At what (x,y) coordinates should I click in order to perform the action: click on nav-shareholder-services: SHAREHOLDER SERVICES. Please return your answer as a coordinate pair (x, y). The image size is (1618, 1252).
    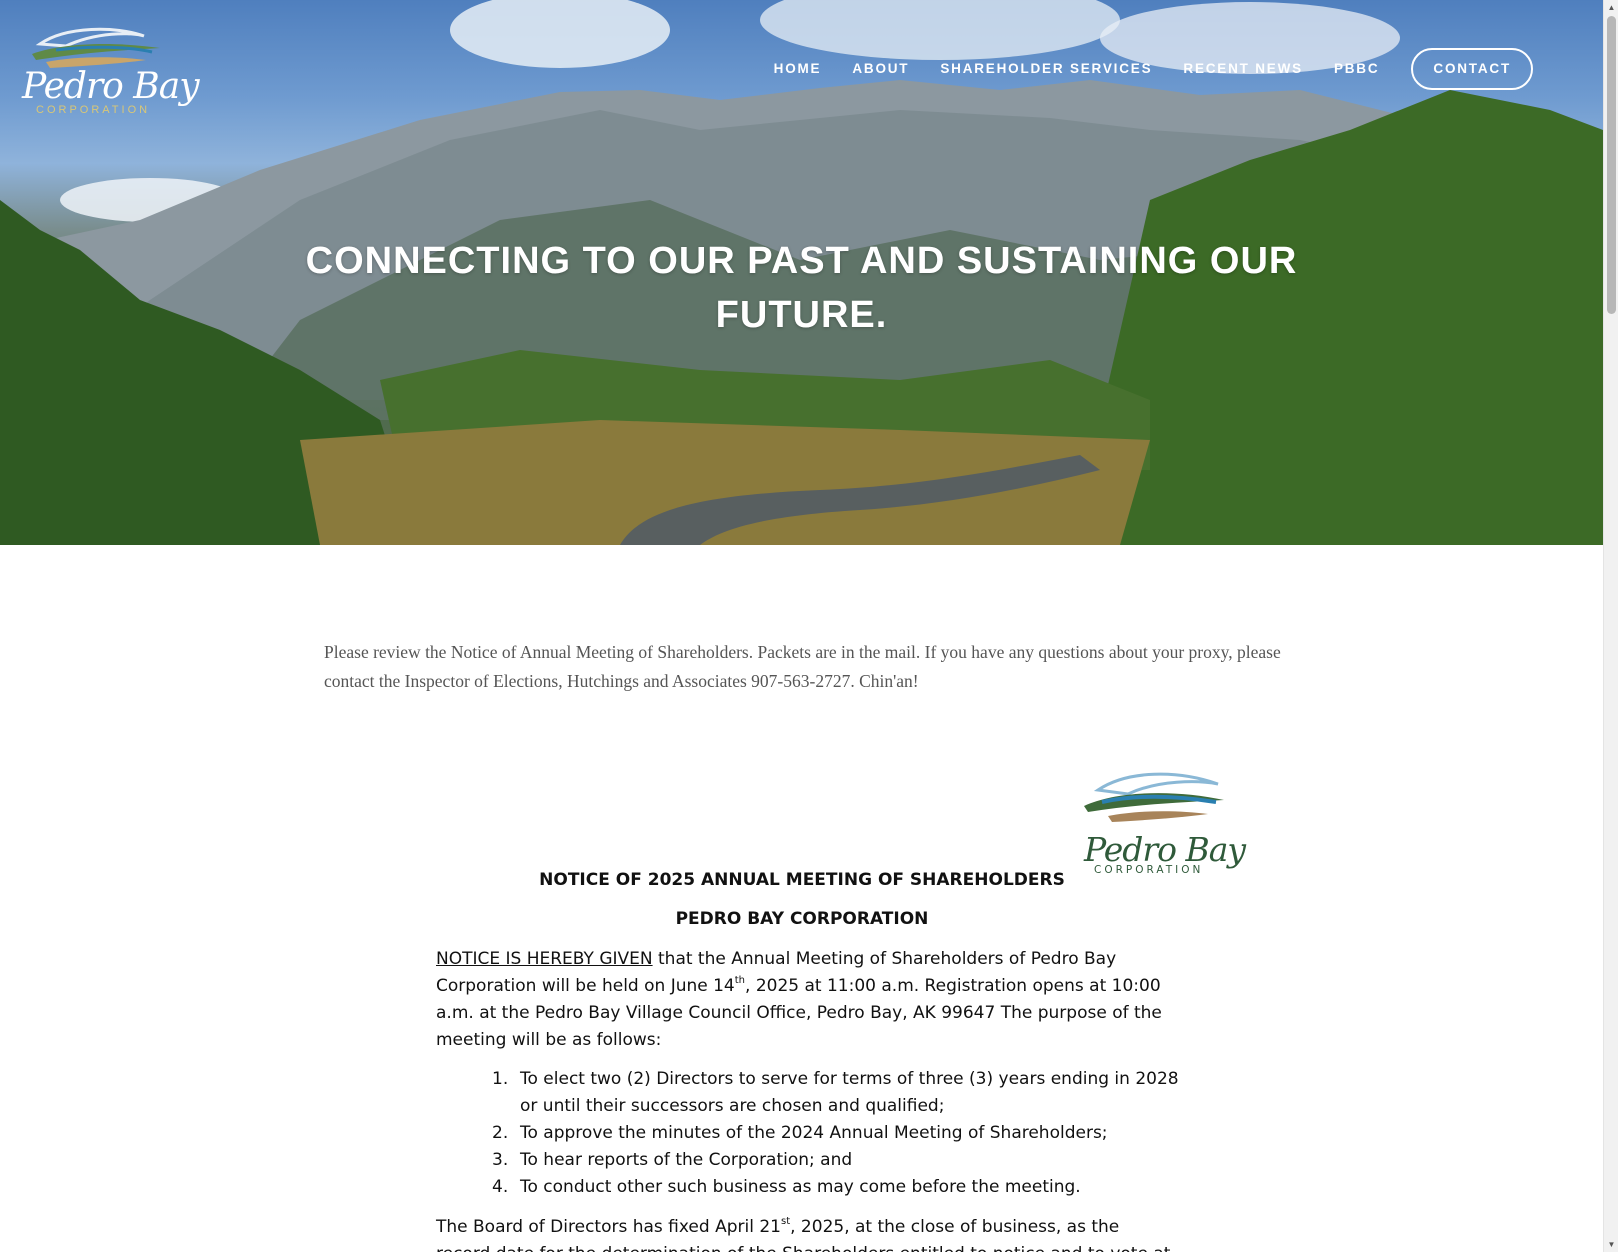
    Looking at the image, I should click on (1046, 69).